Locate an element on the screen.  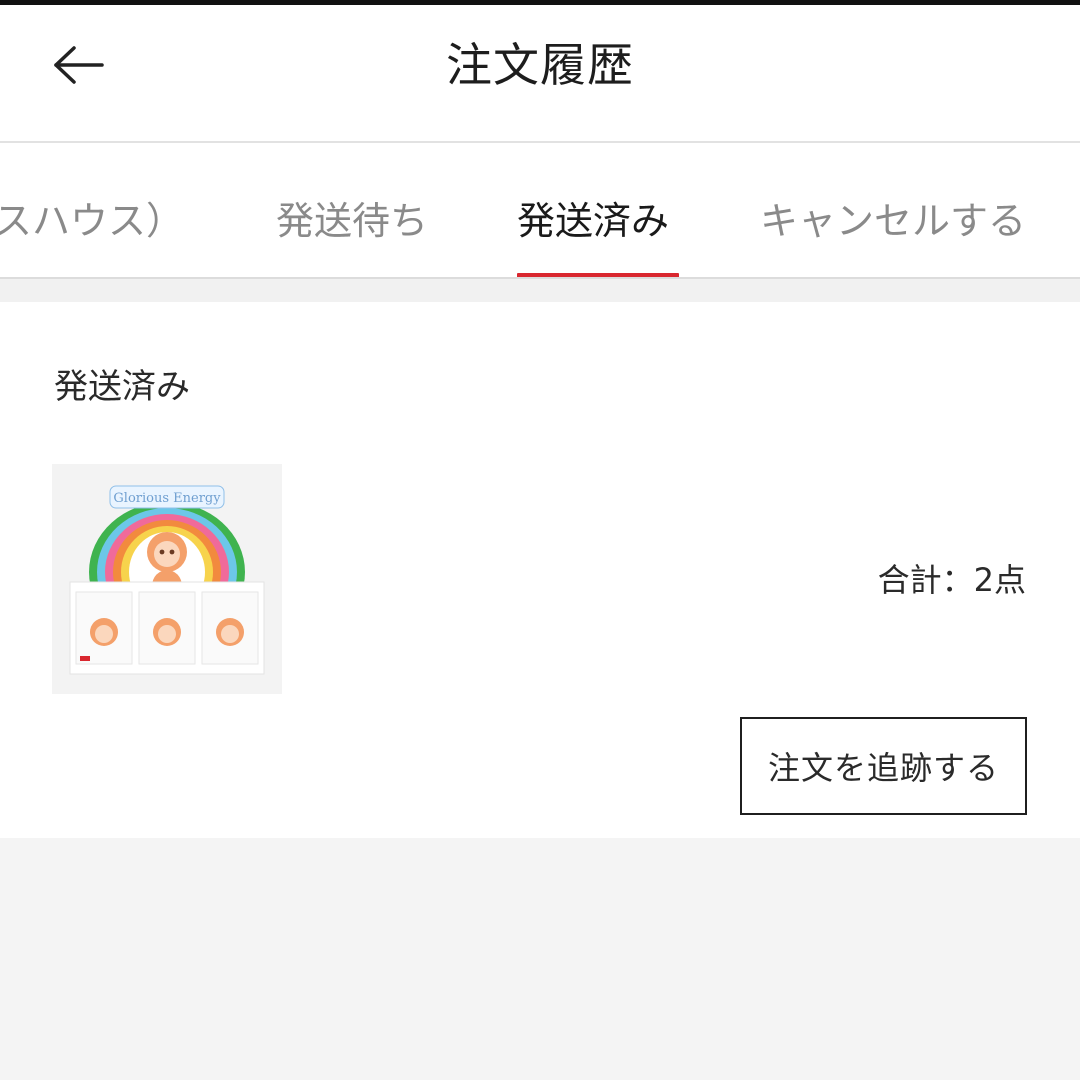
page-title: 注文履歴 is located at coordinates (540, 65).